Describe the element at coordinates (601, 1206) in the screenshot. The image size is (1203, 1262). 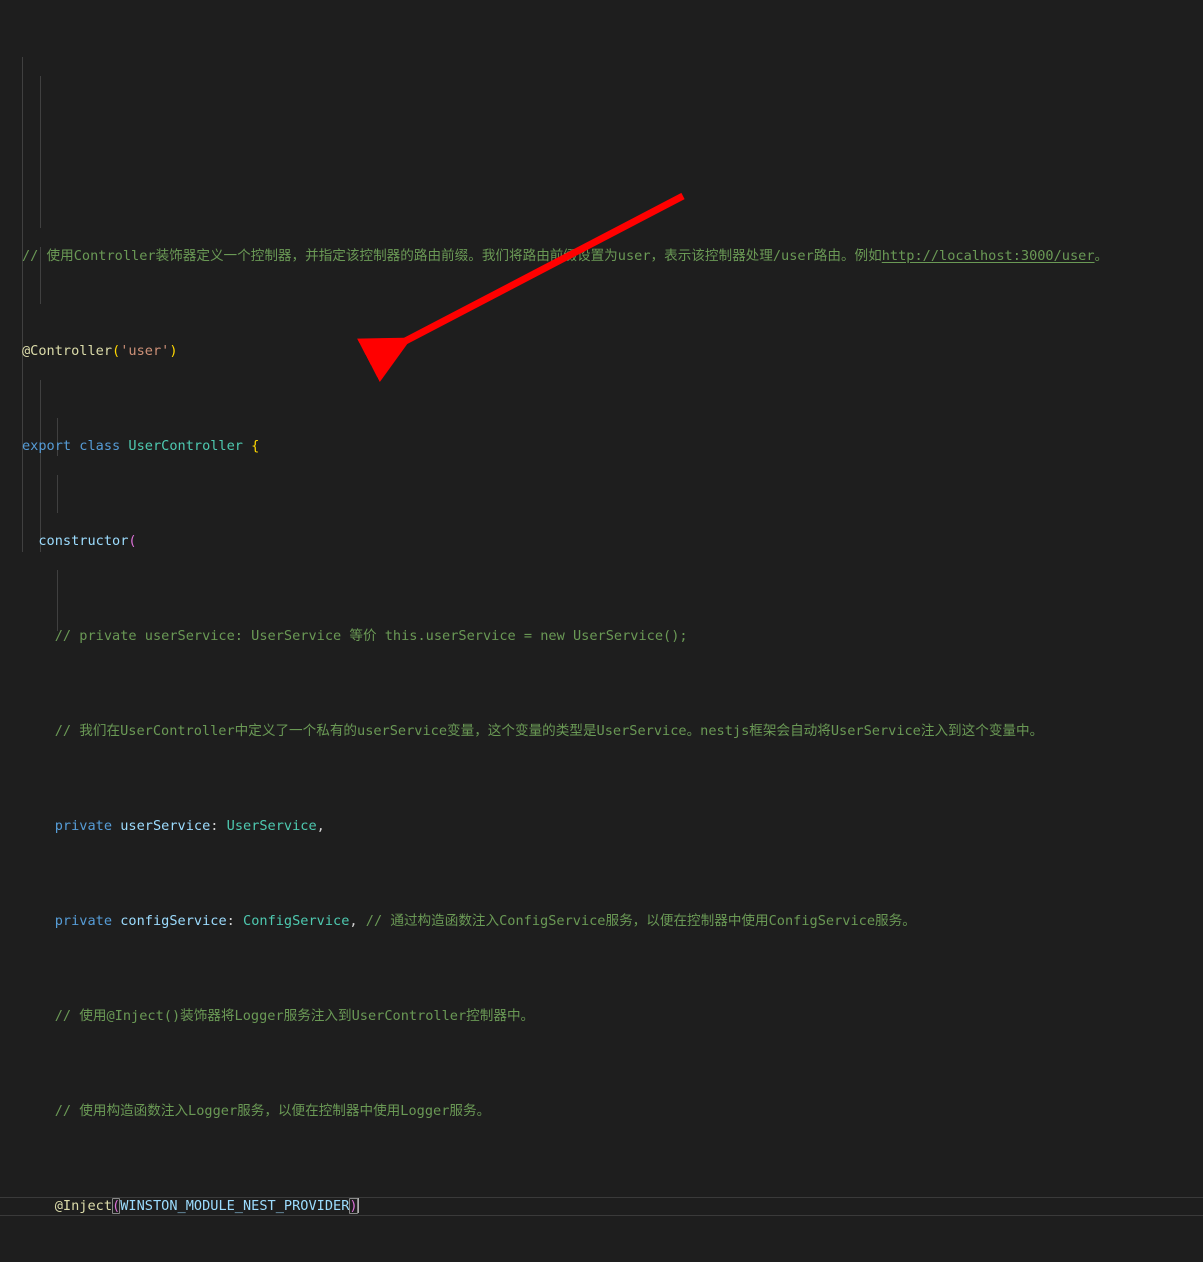
I see `code-line-current: @Inject(WINSTON_MODULE_NEST_PROVIDER)` at that location.